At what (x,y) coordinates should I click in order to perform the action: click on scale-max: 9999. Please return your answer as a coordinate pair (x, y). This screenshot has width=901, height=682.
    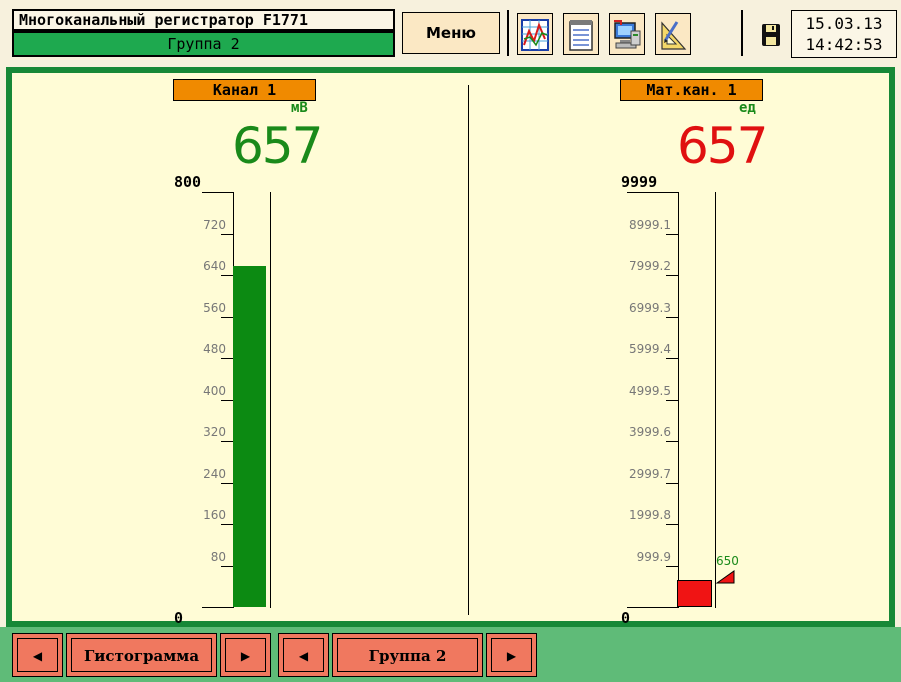
    Looking at the image, I should click on (639, 182).